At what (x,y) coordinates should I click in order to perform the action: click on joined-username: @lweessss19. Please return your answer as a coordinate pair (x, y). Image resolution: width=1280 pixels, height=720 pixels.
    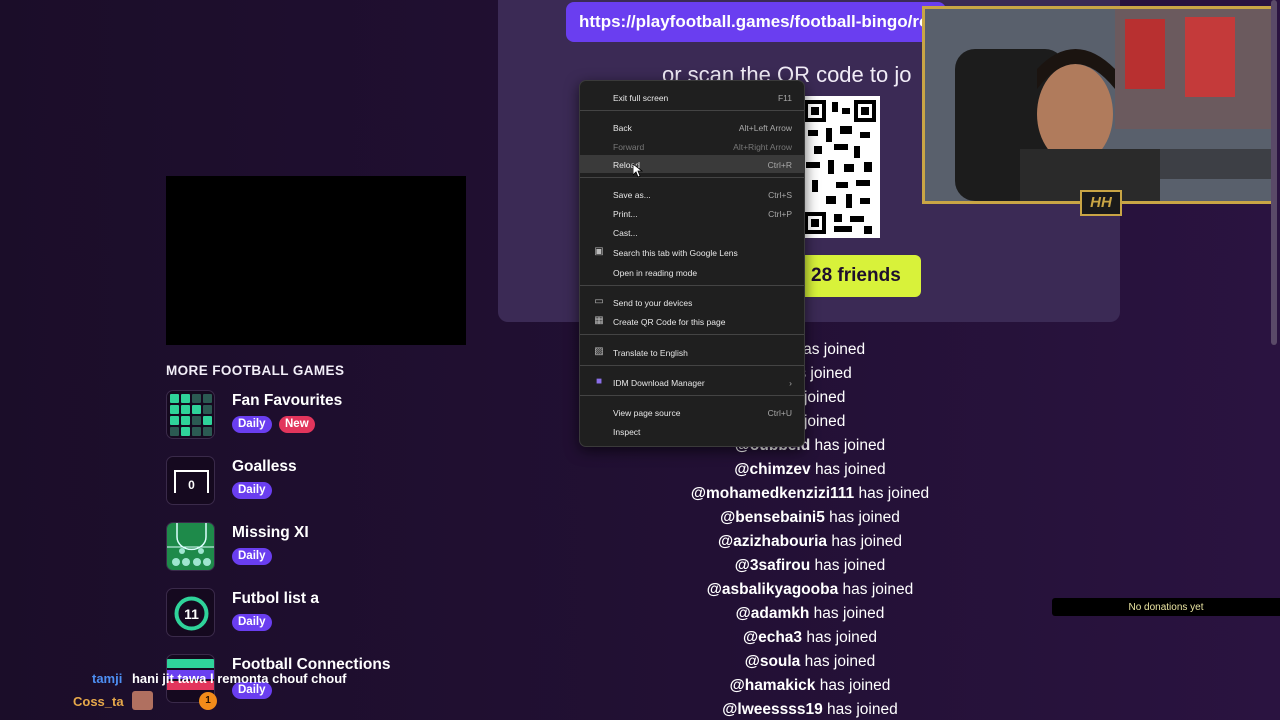
    Looking at the image, I should click on (772, 709).